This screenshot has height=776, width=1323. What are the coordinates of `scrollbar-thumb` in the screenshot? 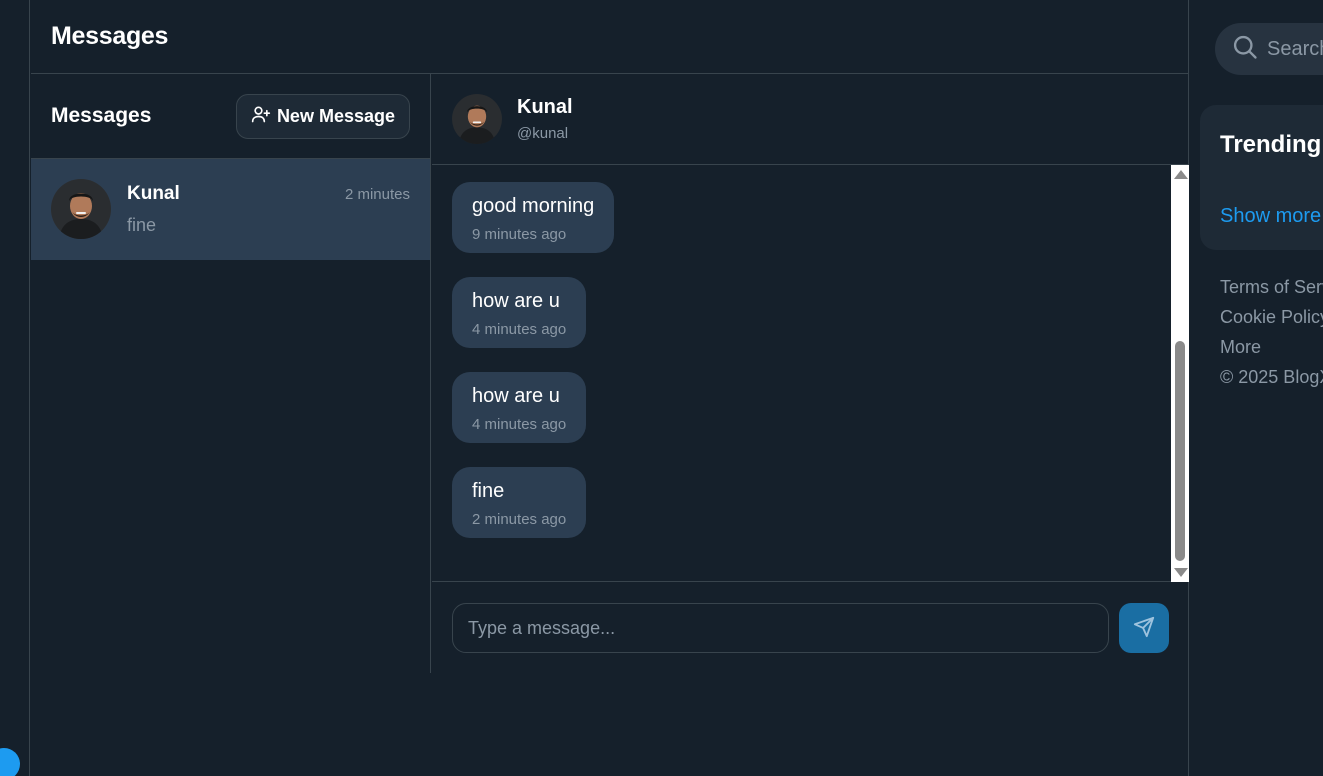 It's located at (1180, 451).